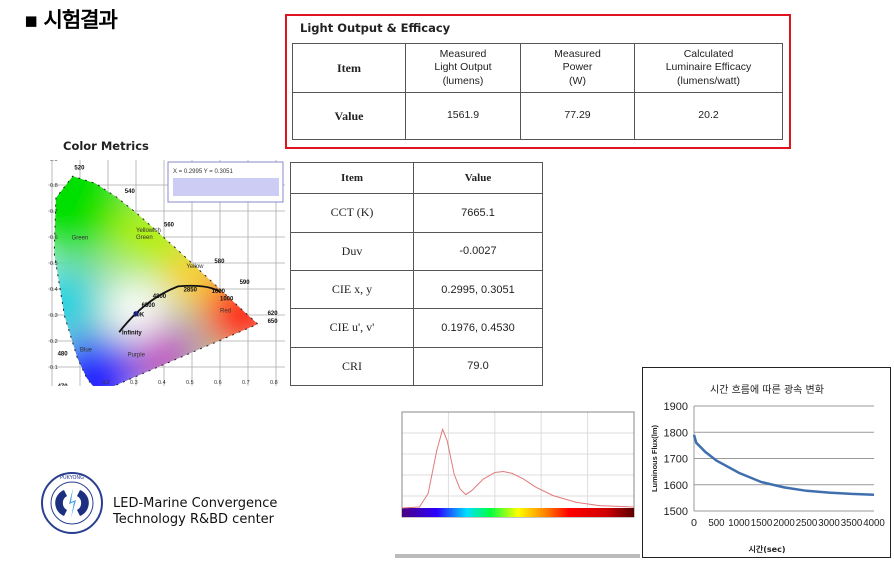 This screenshot has width=894, height=563. Describe the element at coordinates (478, 366) in the screenshot. I see `value-cell: 79.0` at that location.